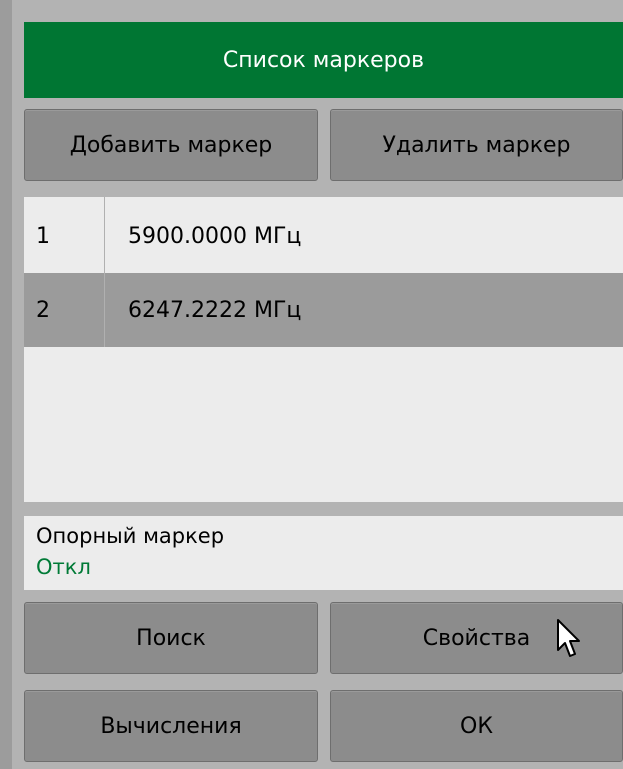 The image size is (623, 769). I want to click on delete-marker-label: Удалить маркер, so click(476, 145).